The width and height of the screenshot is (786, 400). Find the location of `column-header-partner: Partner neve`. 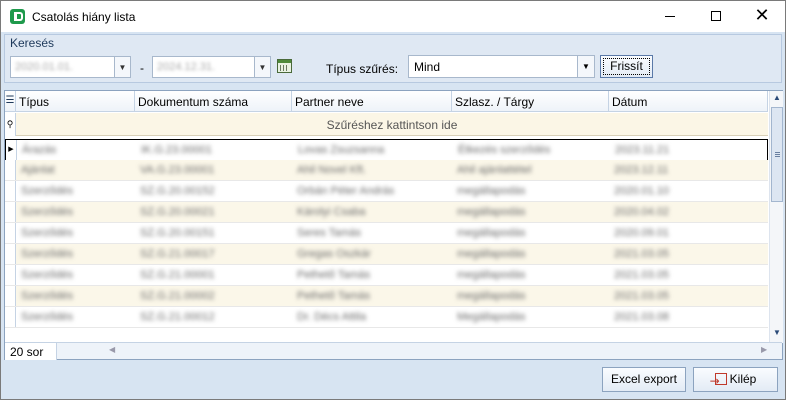

column-header-partner: Partner neve is located at coordinates (372, 101).